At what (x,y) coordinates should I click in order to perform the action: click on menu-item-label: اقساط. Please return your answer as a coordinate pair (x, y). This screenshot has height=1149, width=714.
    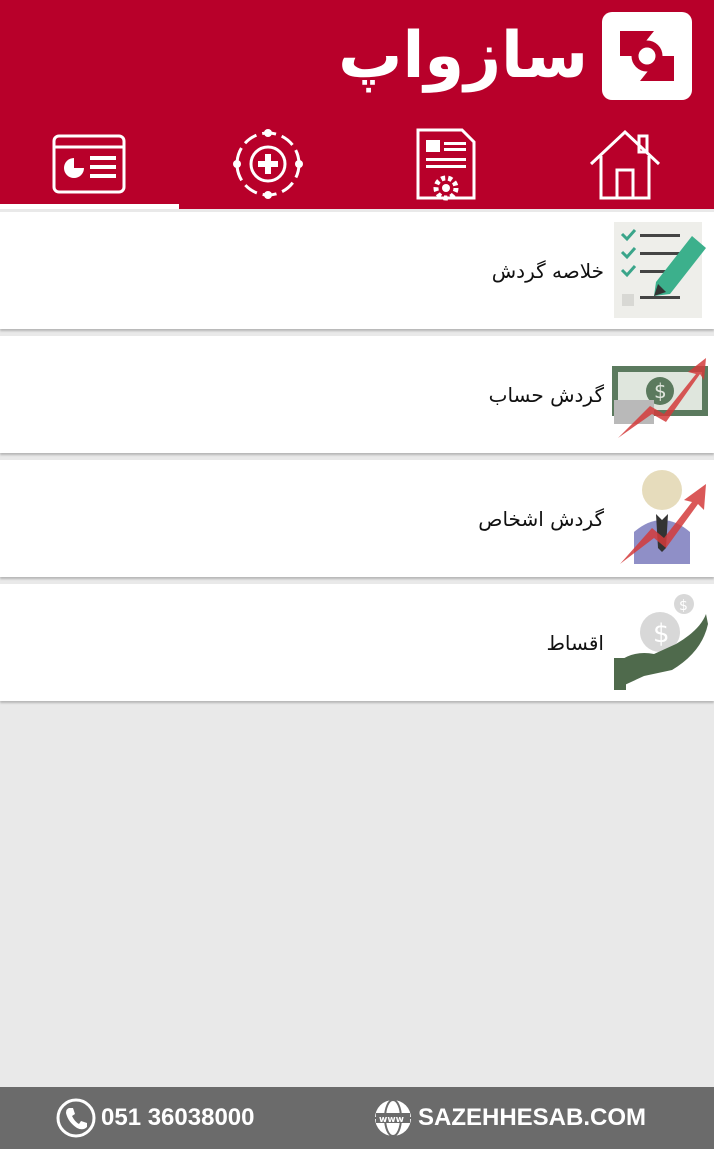
    Looking at the image, I should click on (575, 642).